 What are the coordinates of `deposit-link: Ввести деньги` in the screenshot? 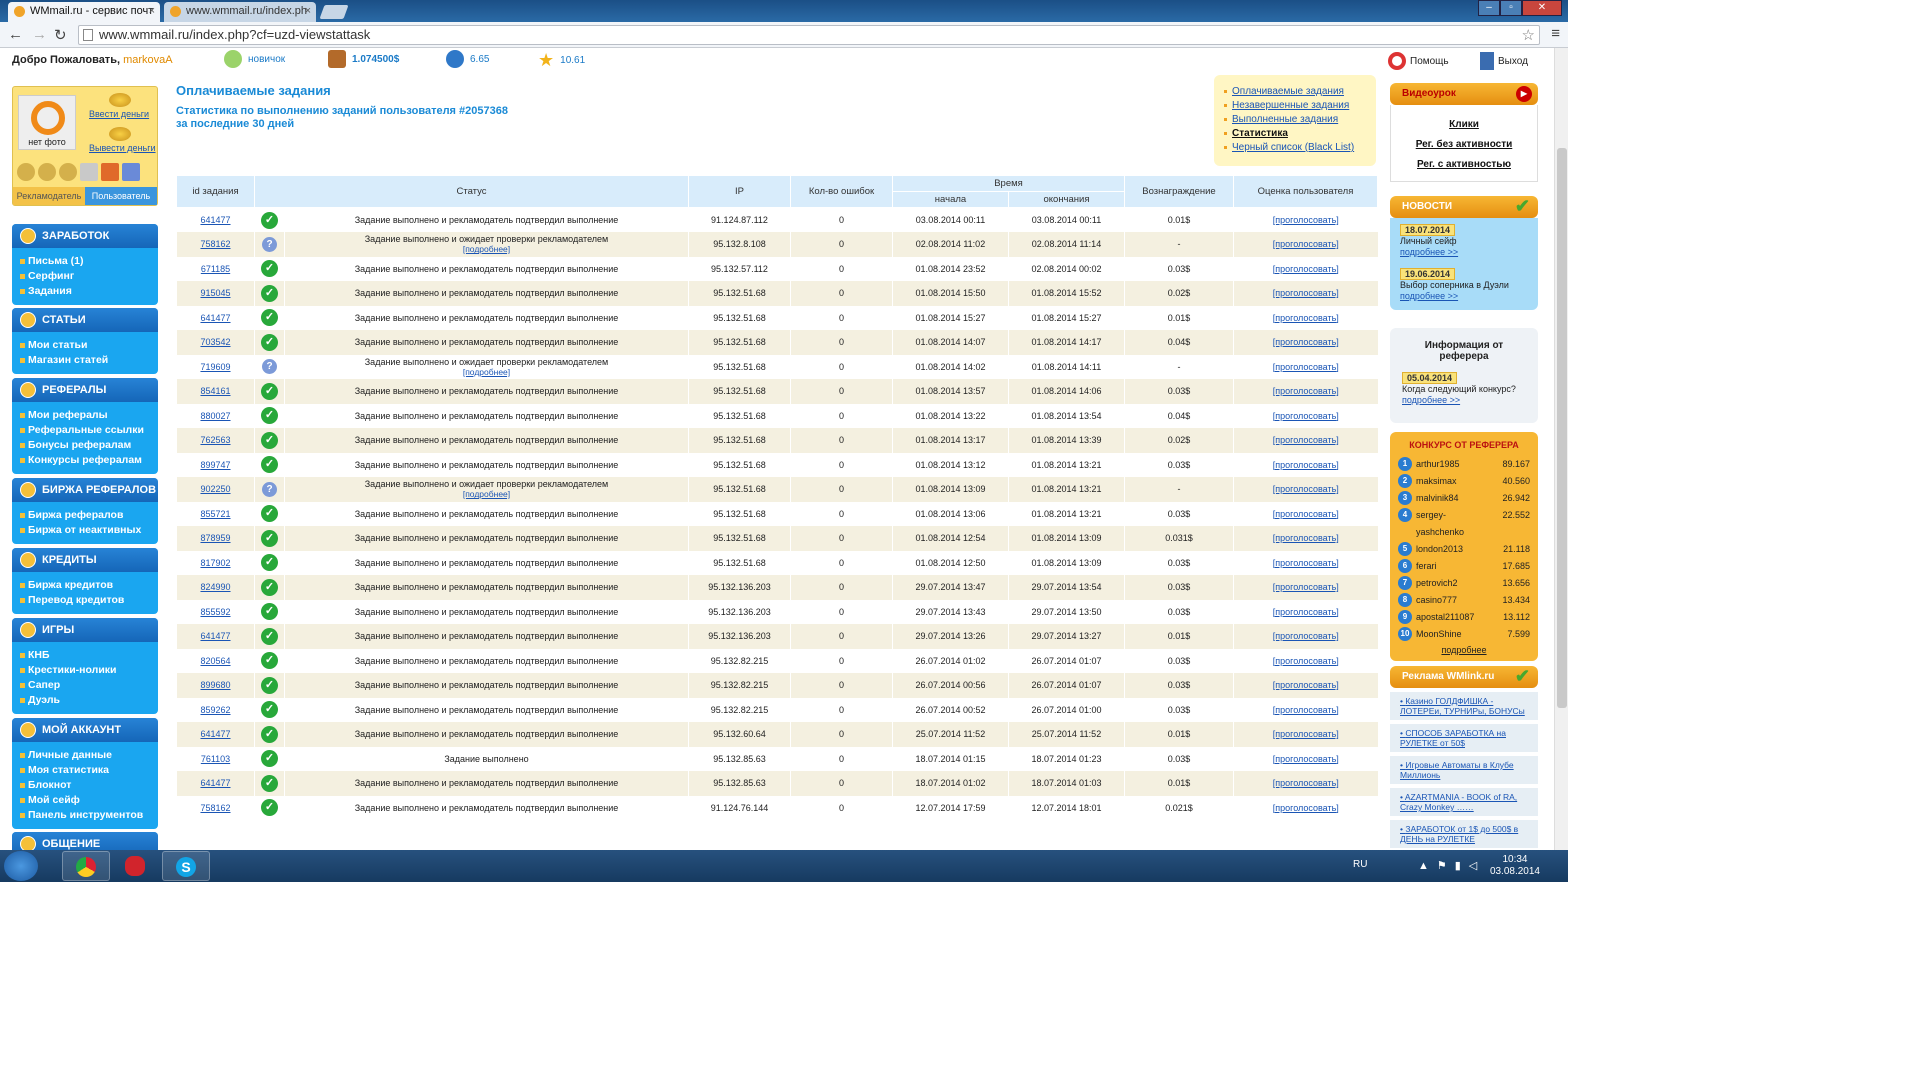 It's located at (119, 114).